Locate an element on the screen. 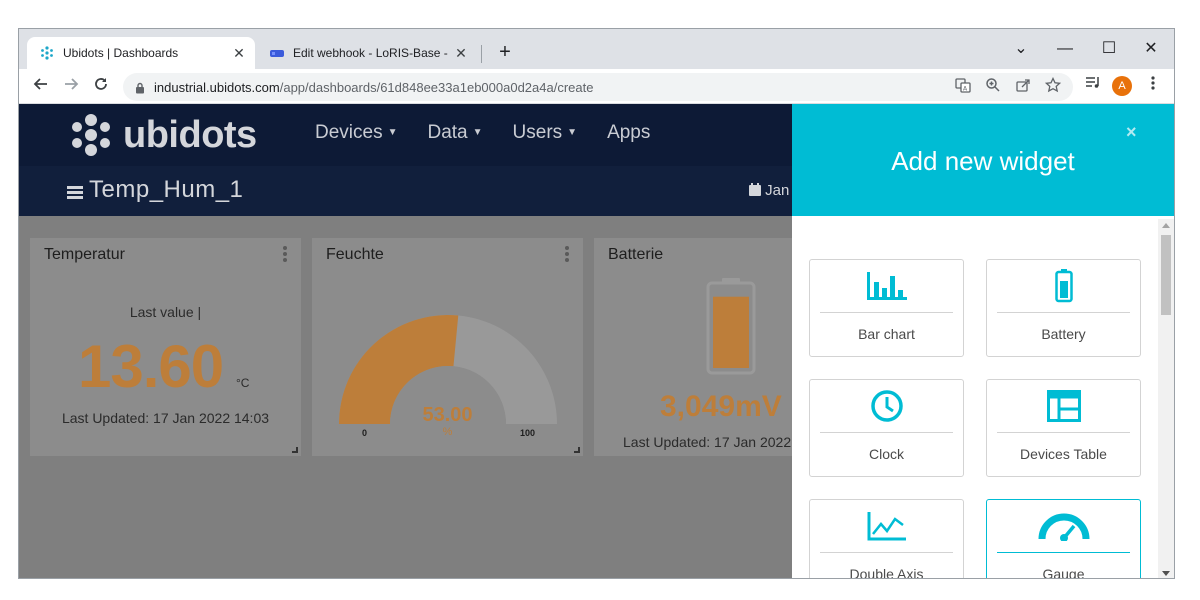 The image size is (1200, 600). date-range-button: Jan is located at coordinates (769, 190).